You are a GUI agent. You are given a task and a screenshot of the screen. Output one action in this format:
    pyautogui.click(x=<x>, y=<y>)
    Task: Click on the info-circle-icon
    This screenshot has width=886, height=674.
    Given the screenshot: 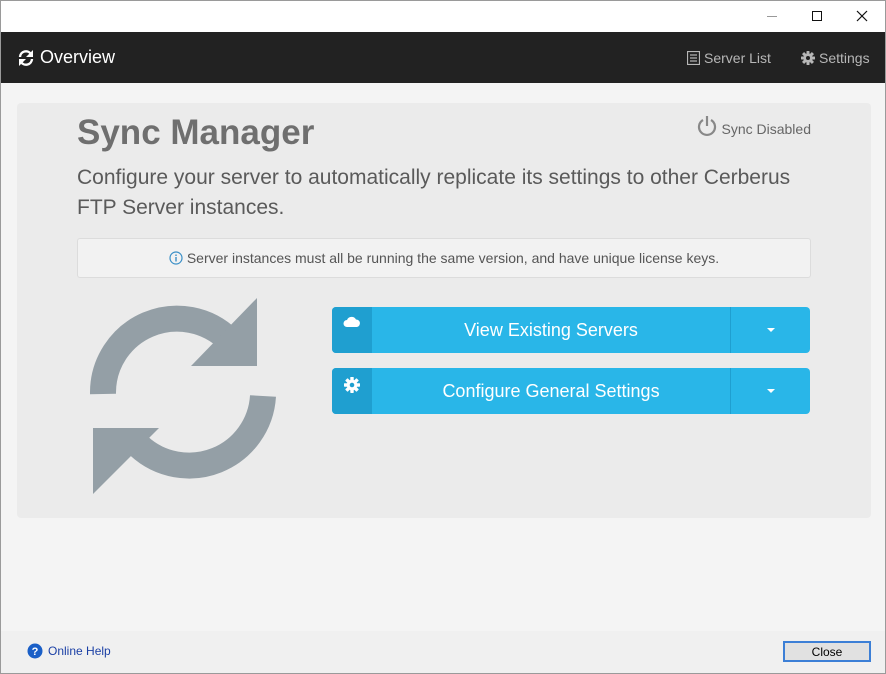 What is the action you would take?
    pyautogui.click(x=176, y=258)
    